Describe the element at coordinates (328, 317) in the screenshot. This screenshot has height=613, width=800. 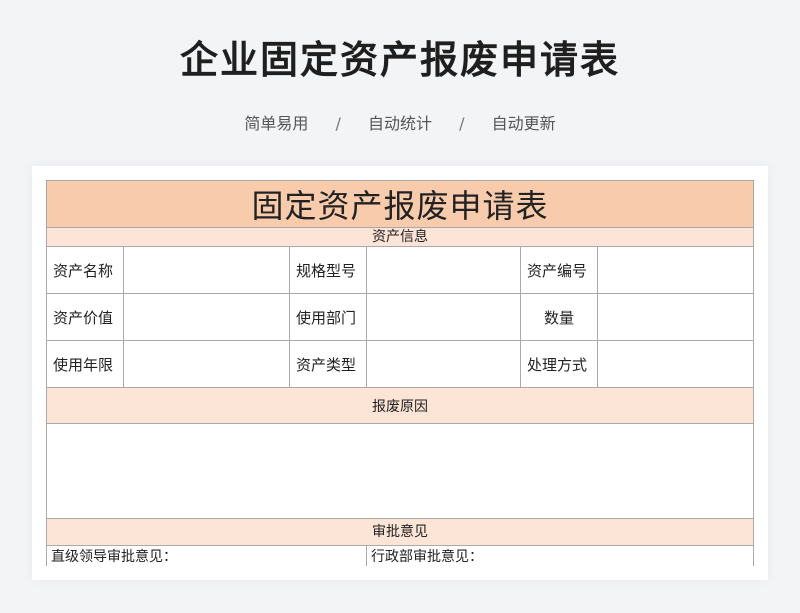
I see `label-department: 使用部门` at that location.